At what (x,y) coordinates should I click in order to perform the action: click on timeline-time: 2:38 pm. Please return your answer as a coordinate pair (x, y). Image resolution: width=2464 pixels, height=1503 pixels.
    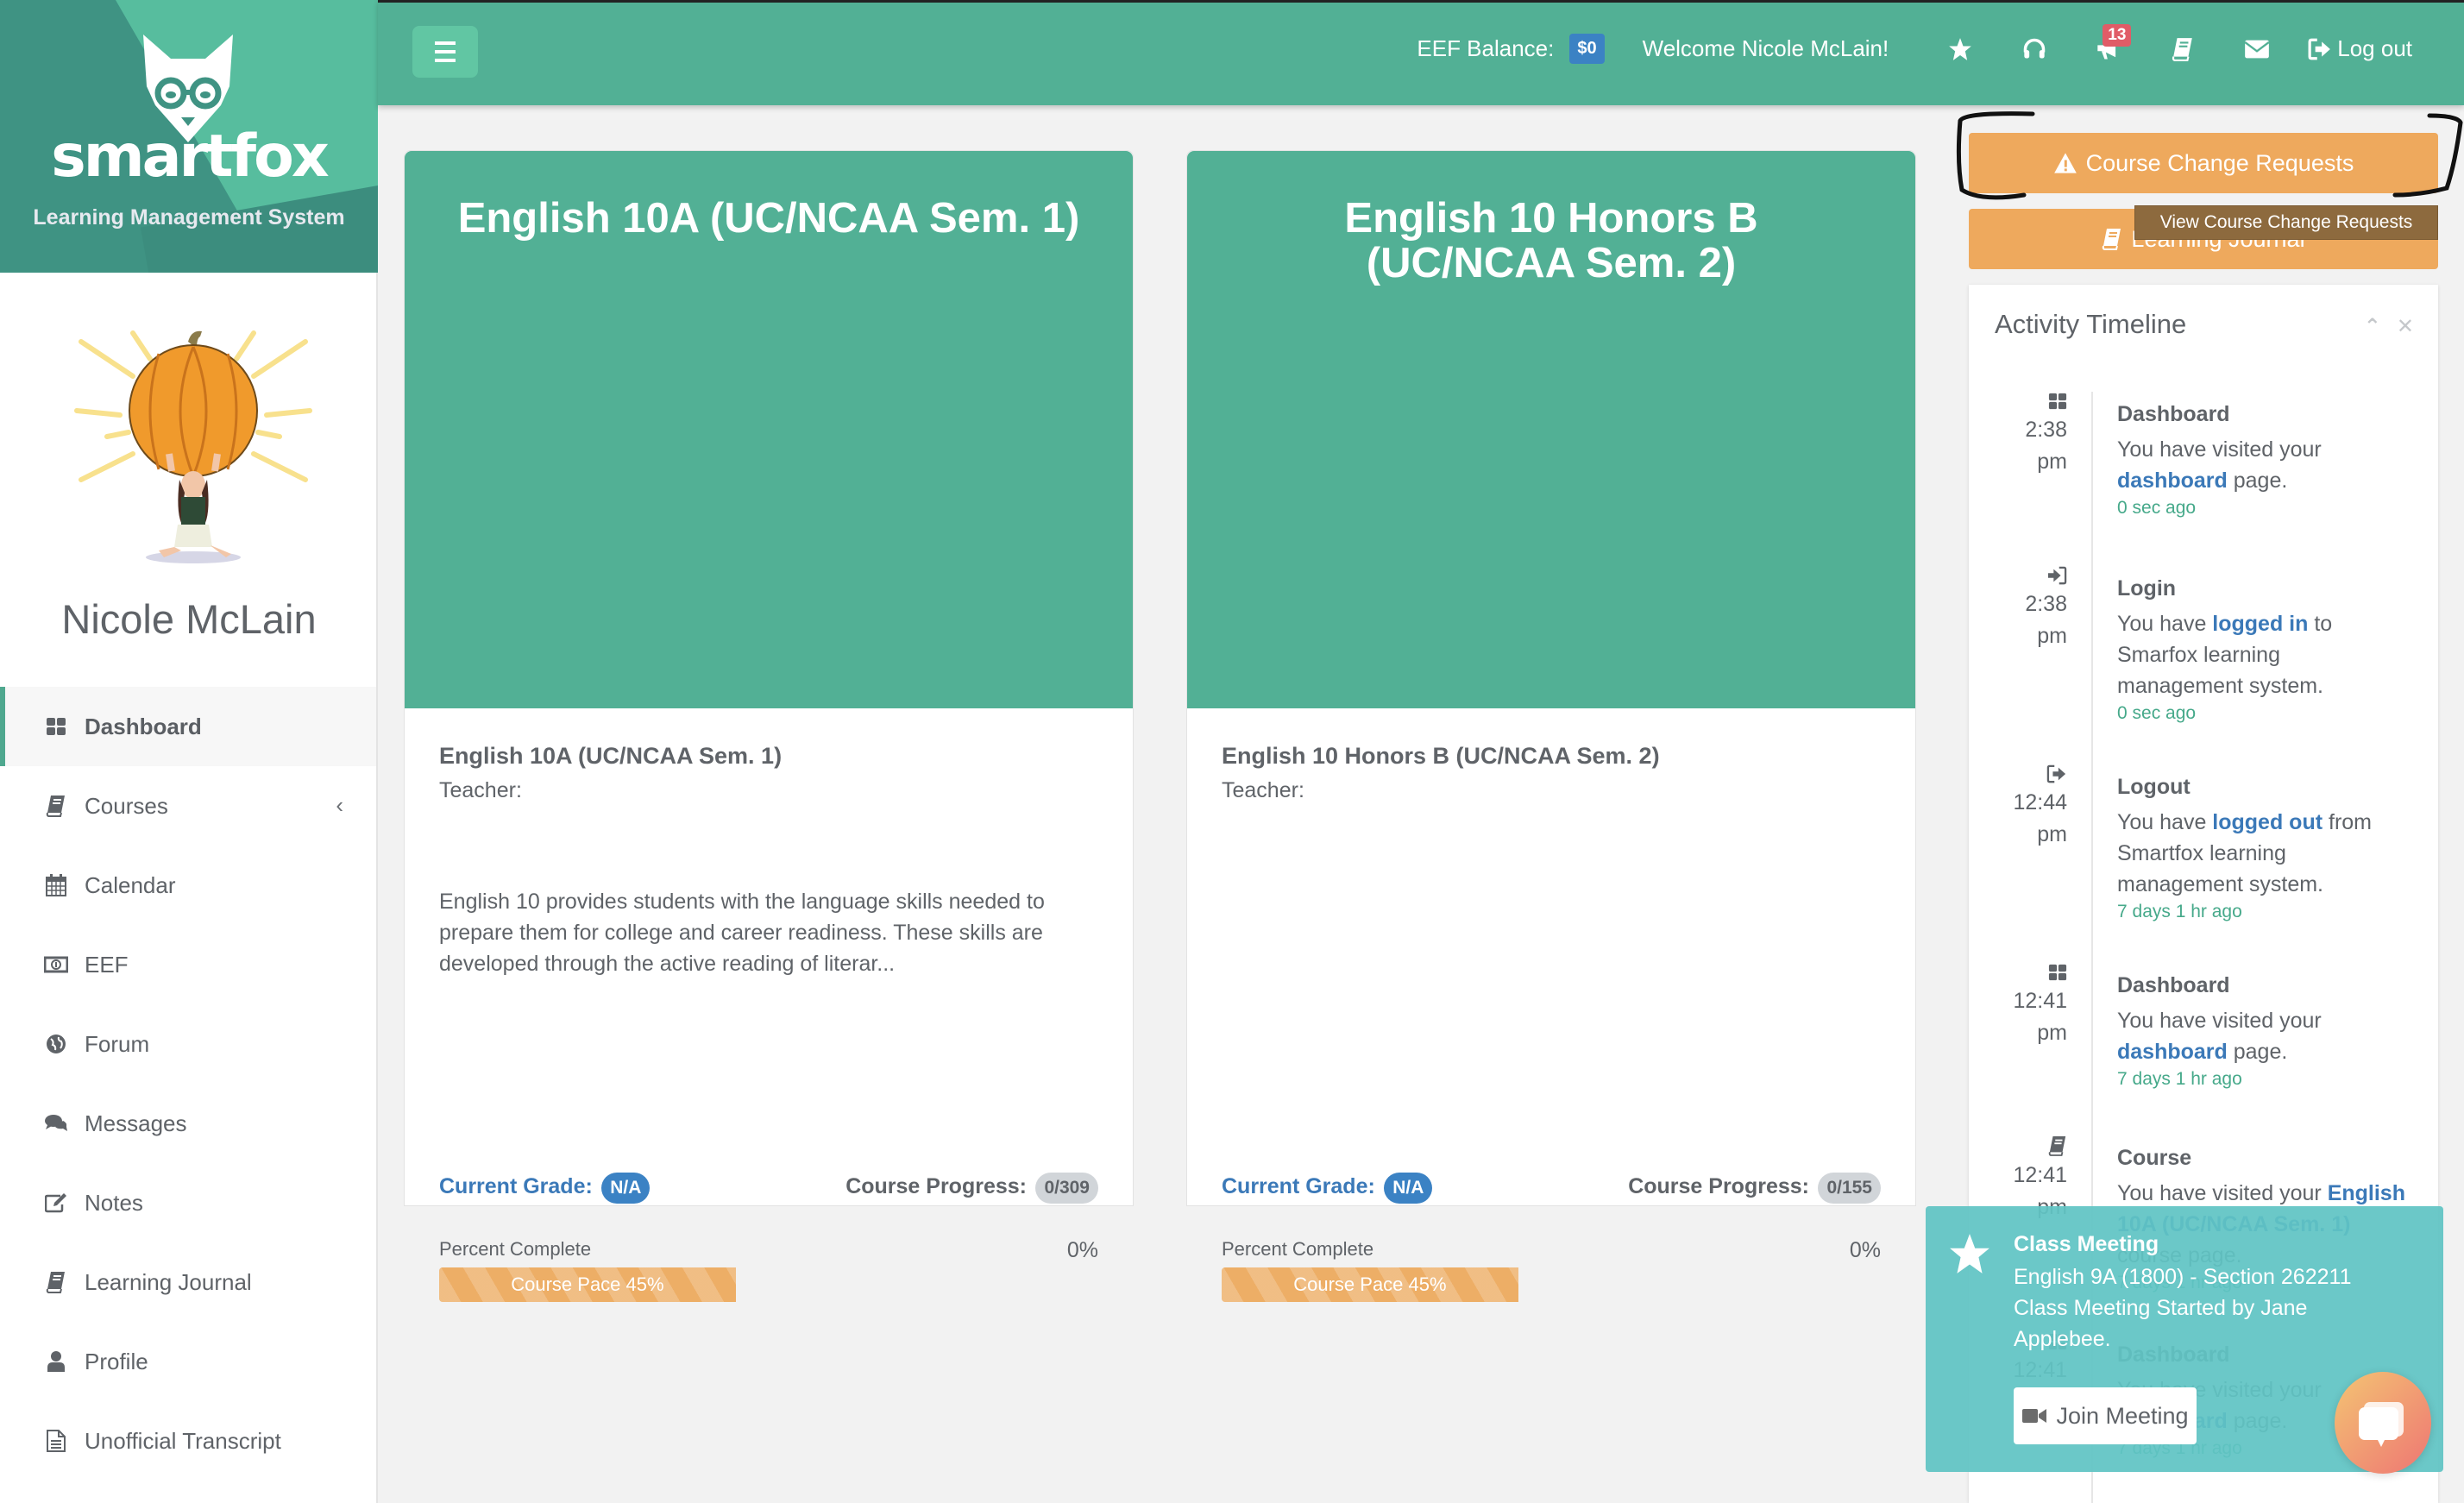
    Looking at the image, I should click on (2018, 435).